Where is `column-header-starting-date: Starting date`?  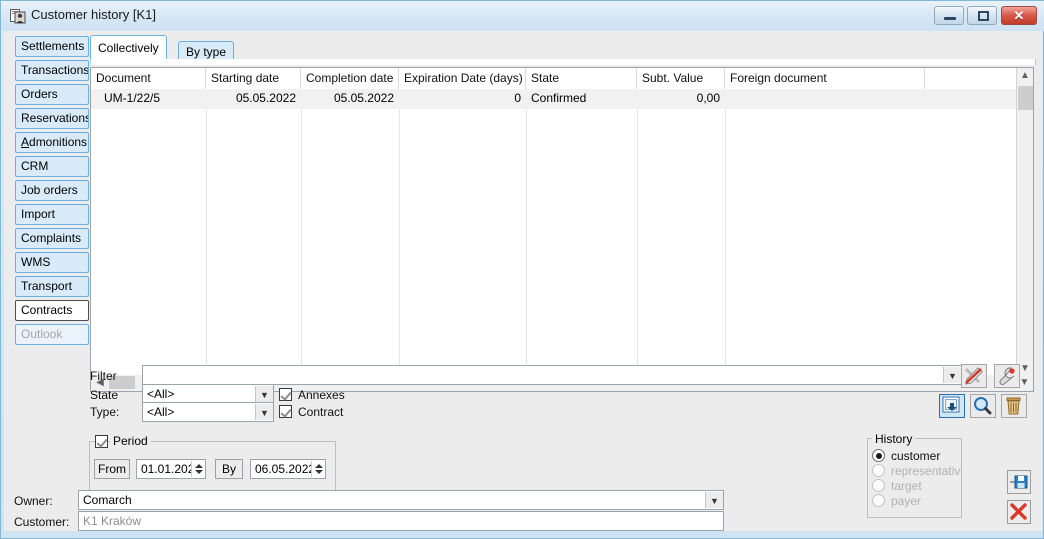
column-header-starting-date: Starting date is located at coordinates (253, 78).